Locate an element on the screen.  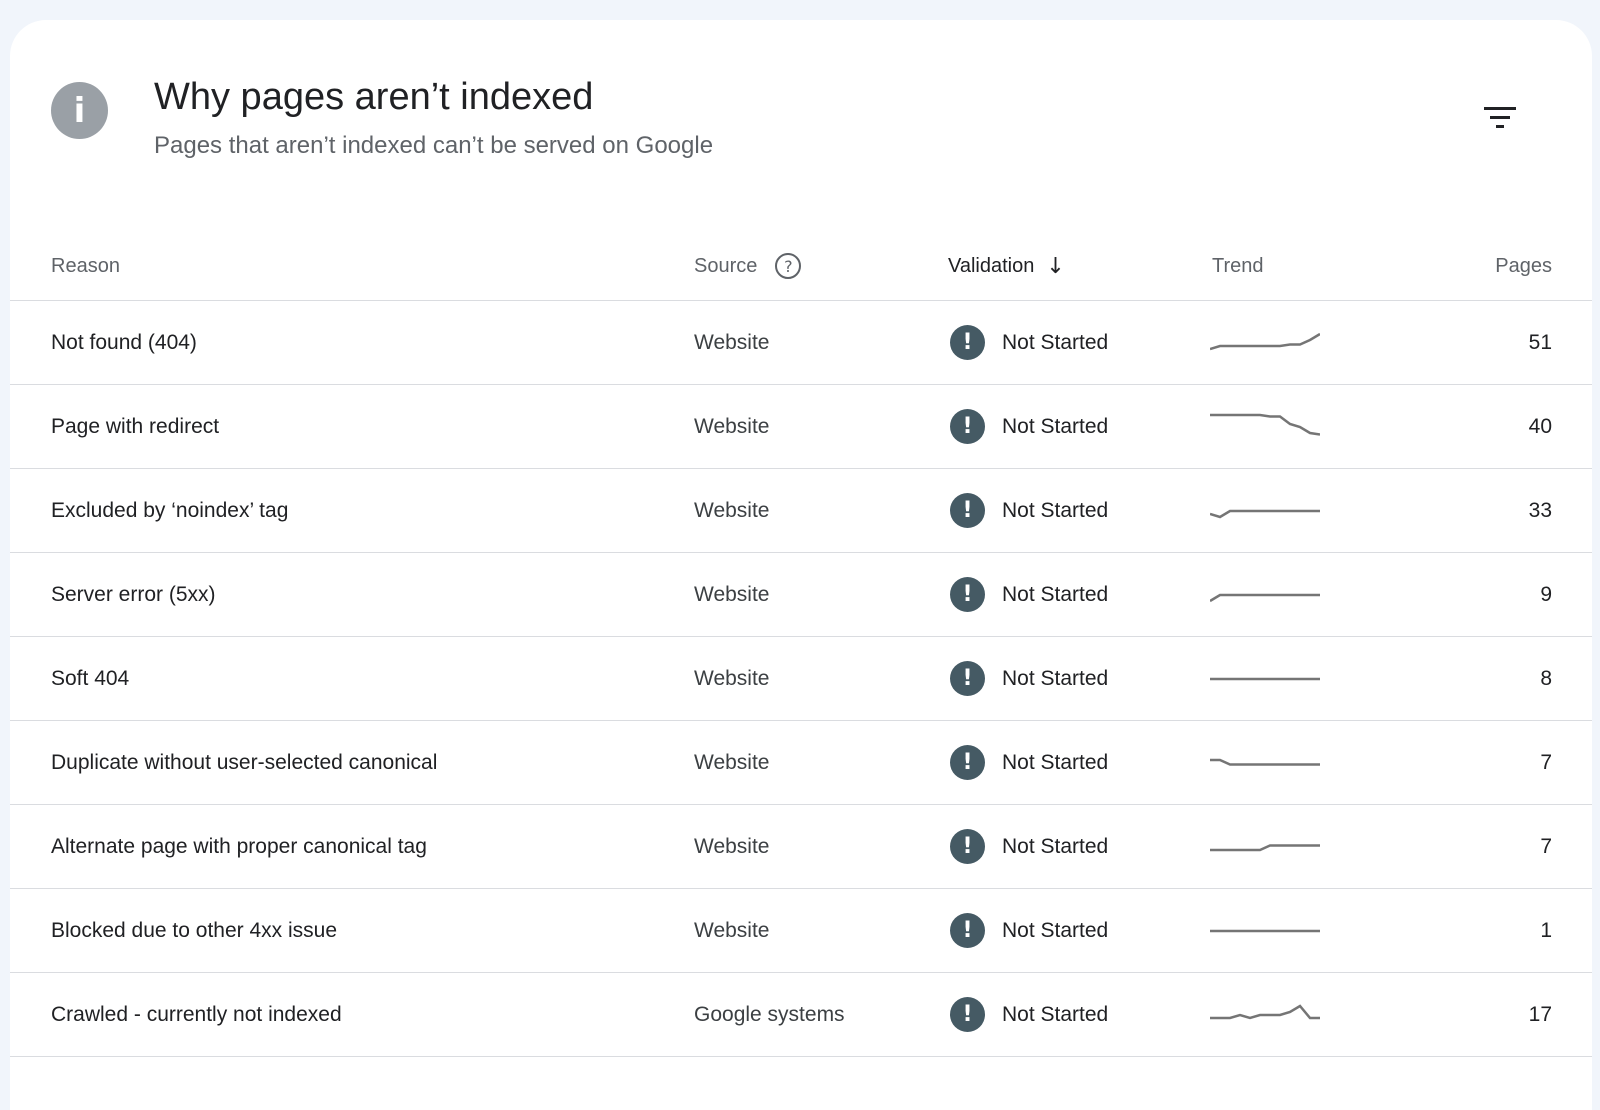
filter-list-icon is located at coordinates (1500, 117).